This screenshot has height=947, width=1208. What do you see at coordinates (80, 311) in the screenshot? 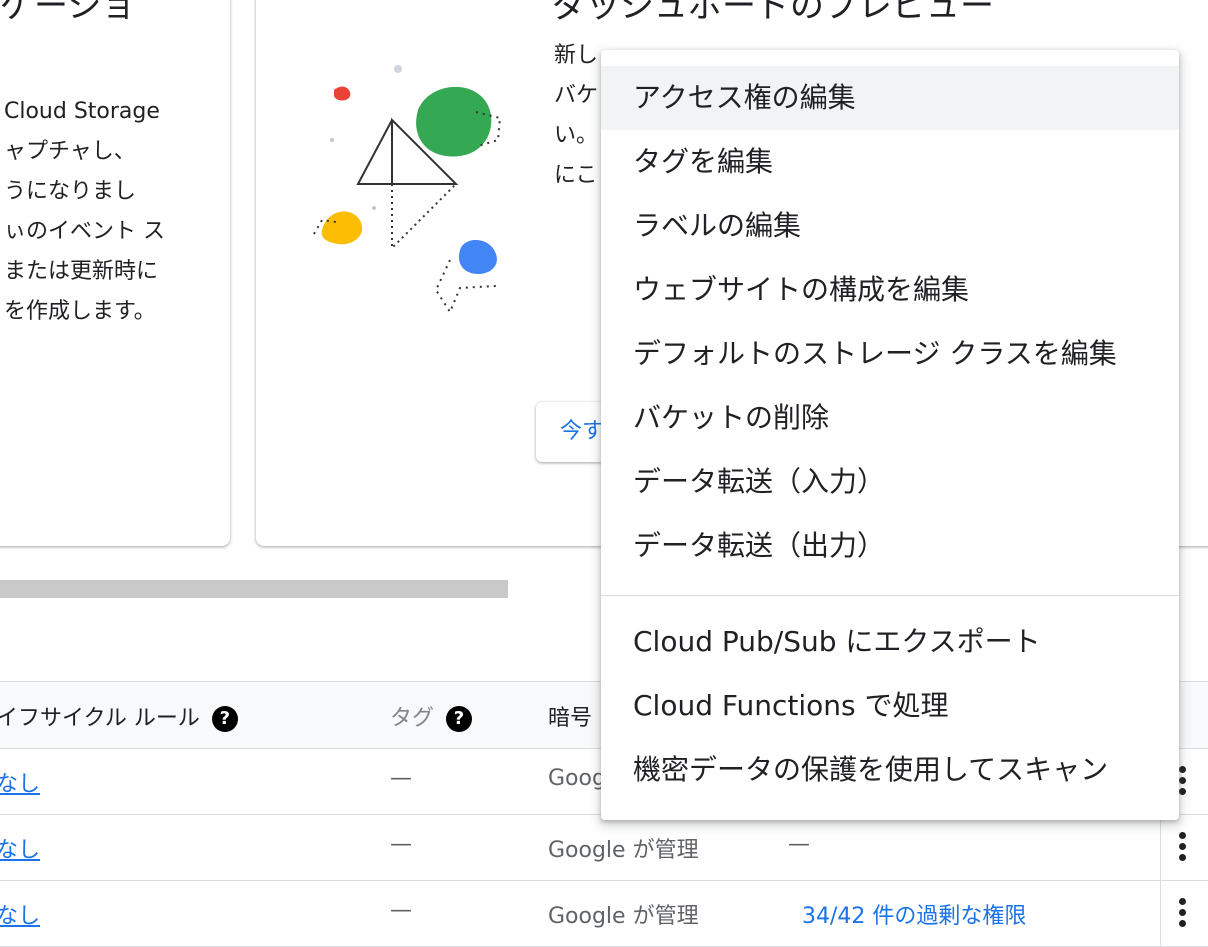
I see `card-line: を作成します。` at bounding box center [80, 311].